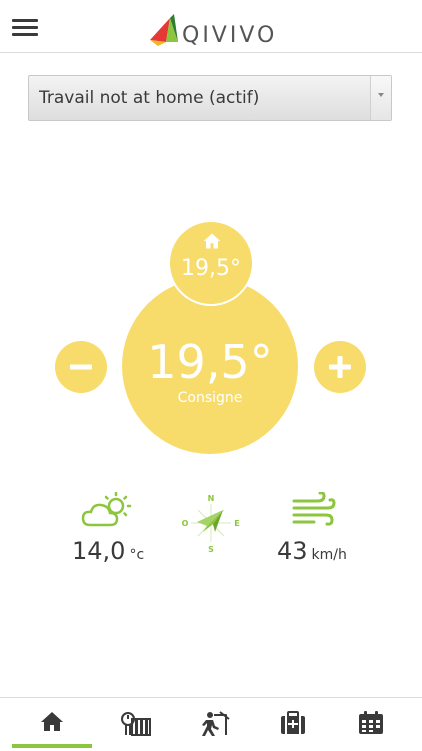  I want to click on suitcase-icon, so click(293, 722).